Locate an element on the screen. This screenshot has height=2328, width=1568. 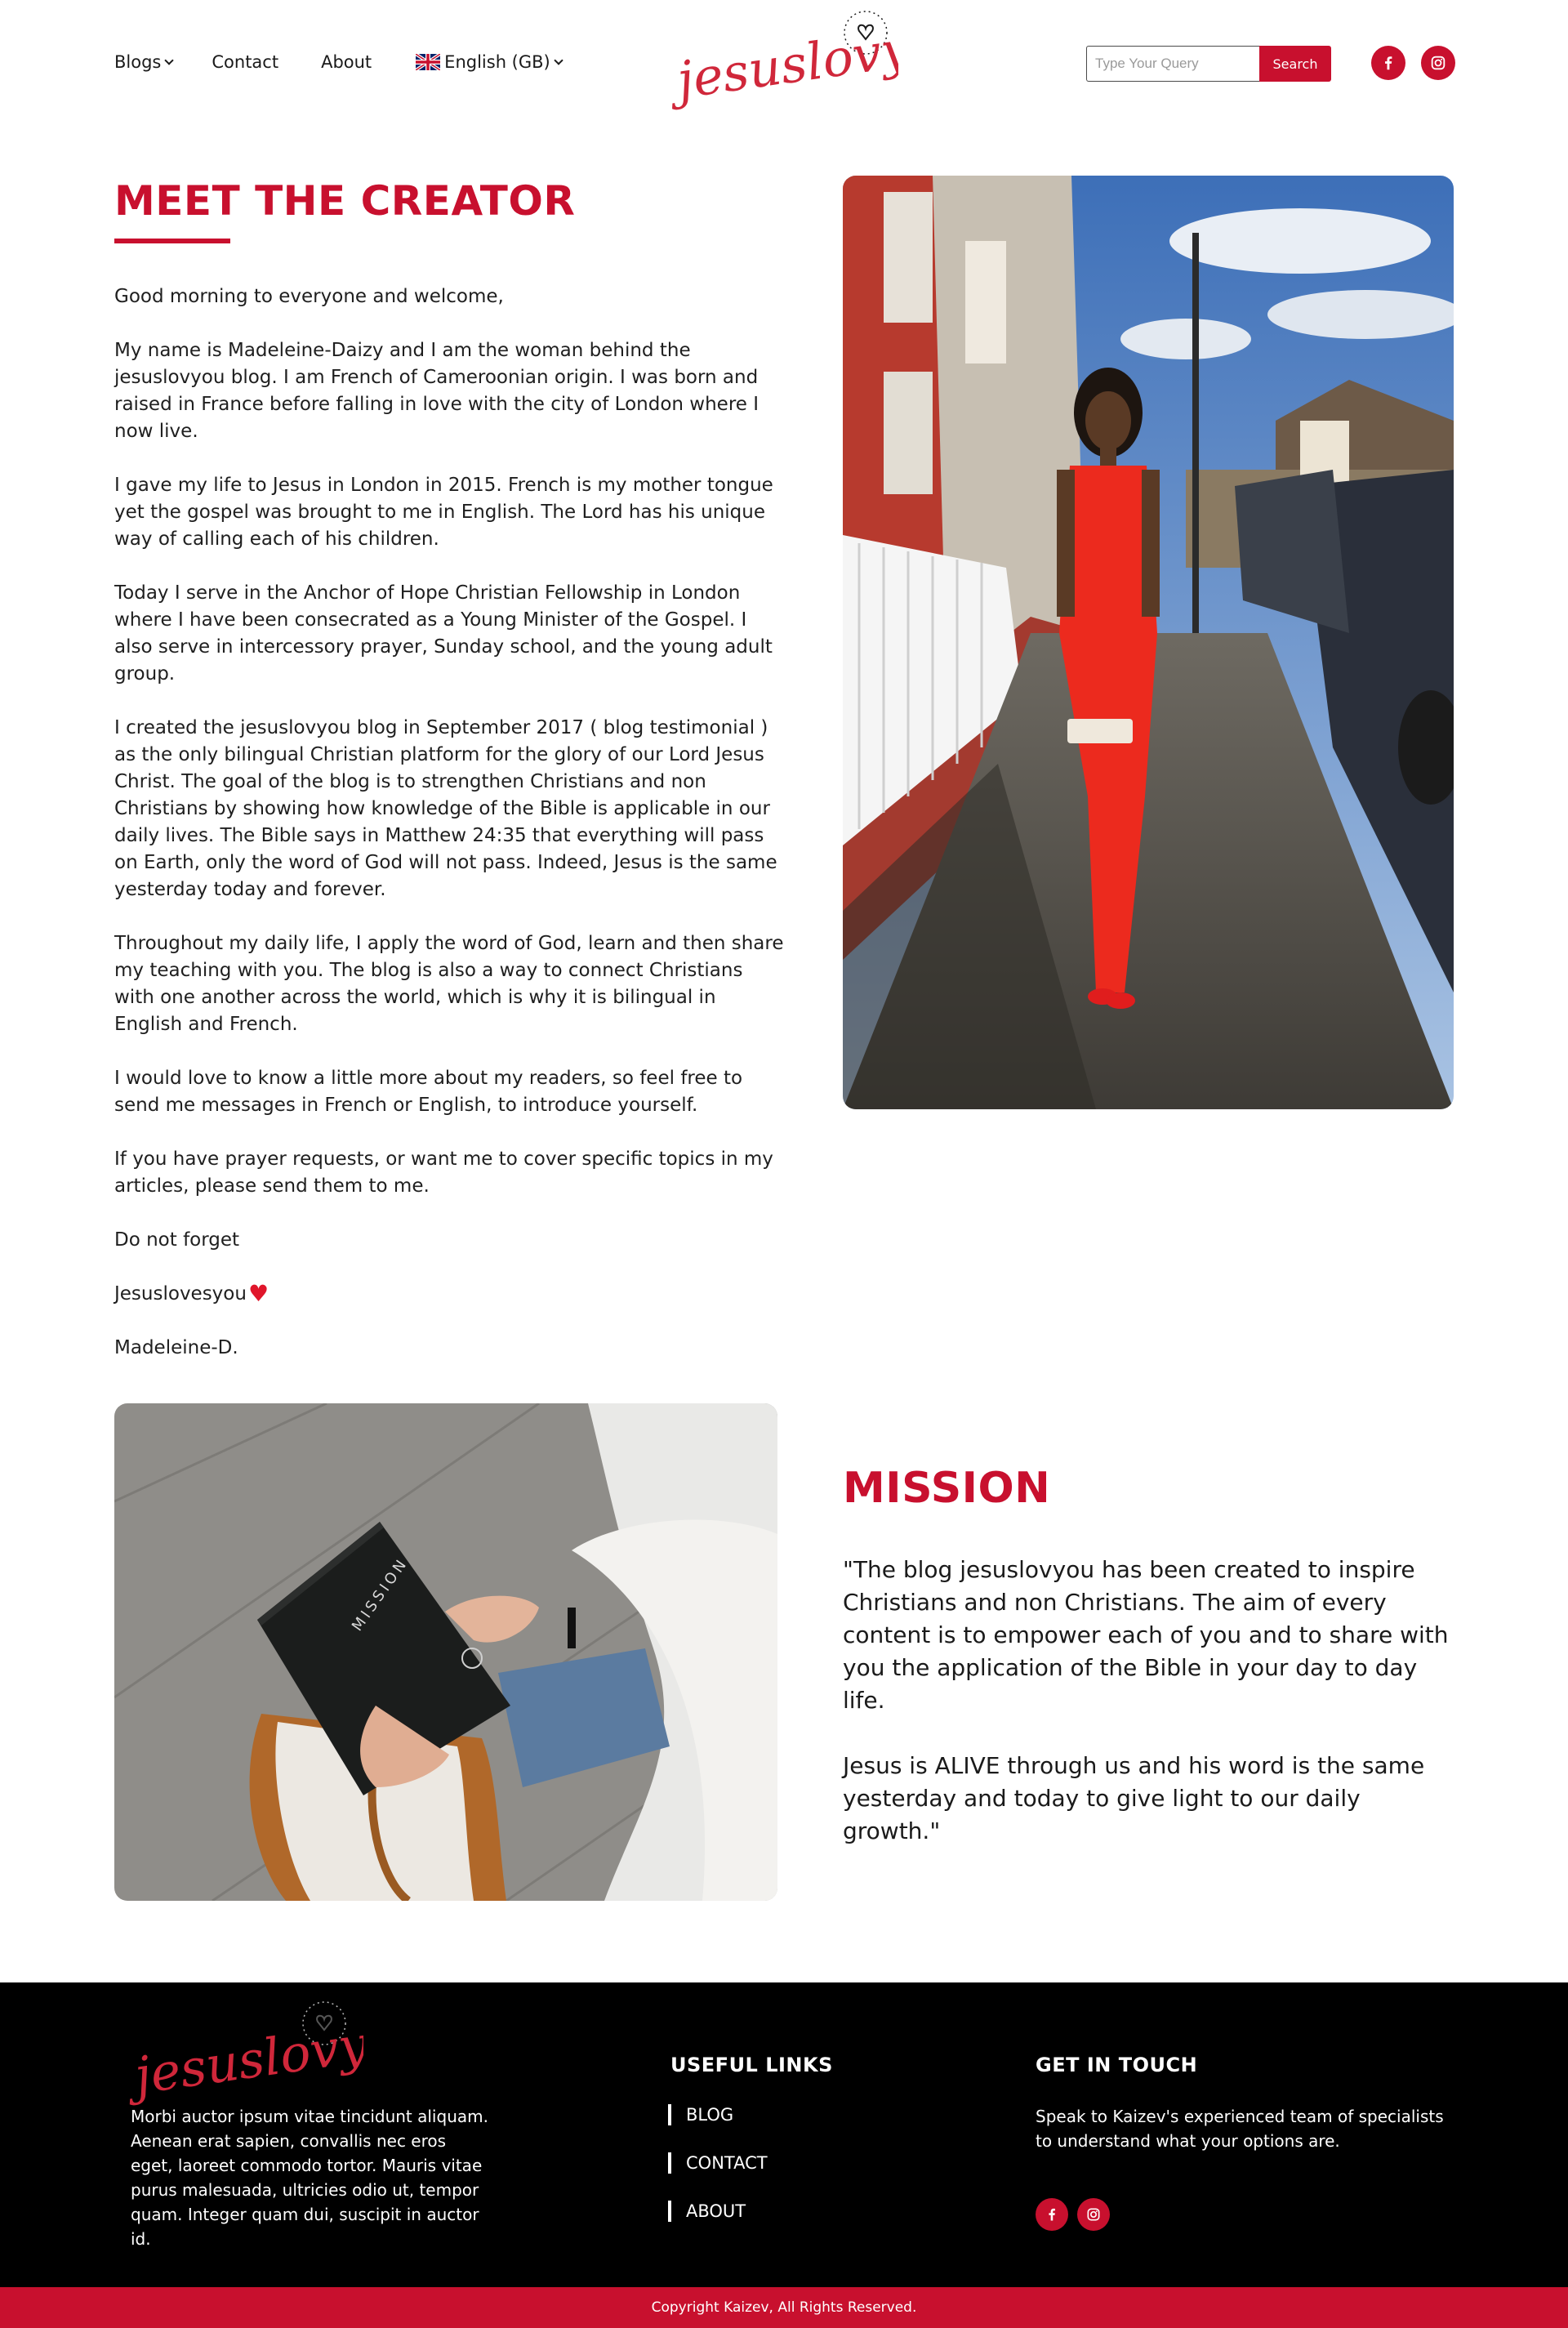
bio-signoff: Jesuslovesyou♥ is located at coordinates (449, 1294).